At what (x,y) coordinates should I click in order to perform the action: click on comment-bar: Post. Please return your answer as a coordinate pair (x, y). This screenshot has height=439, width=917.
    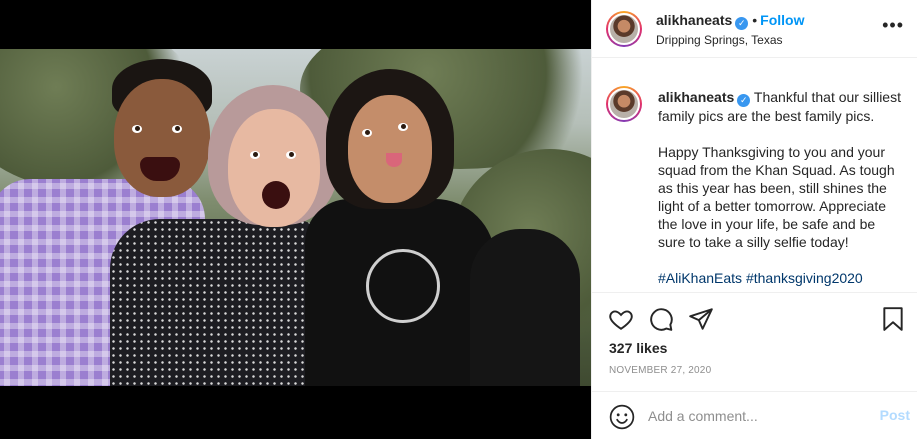
    Looking at the image, I should click on (754, 415).